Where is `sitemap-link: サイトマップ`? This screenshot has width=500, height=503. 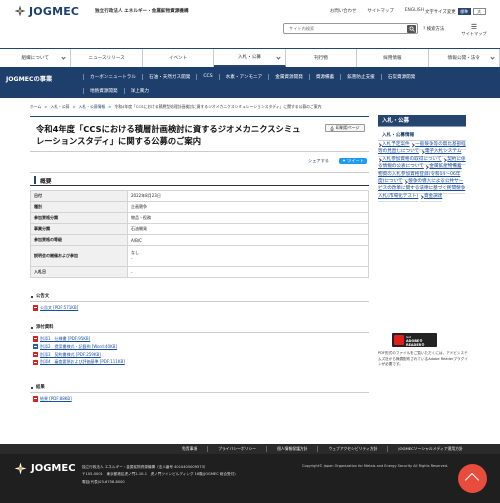 sitemap-link: サイトマップ is located at coordinates (380, 11).